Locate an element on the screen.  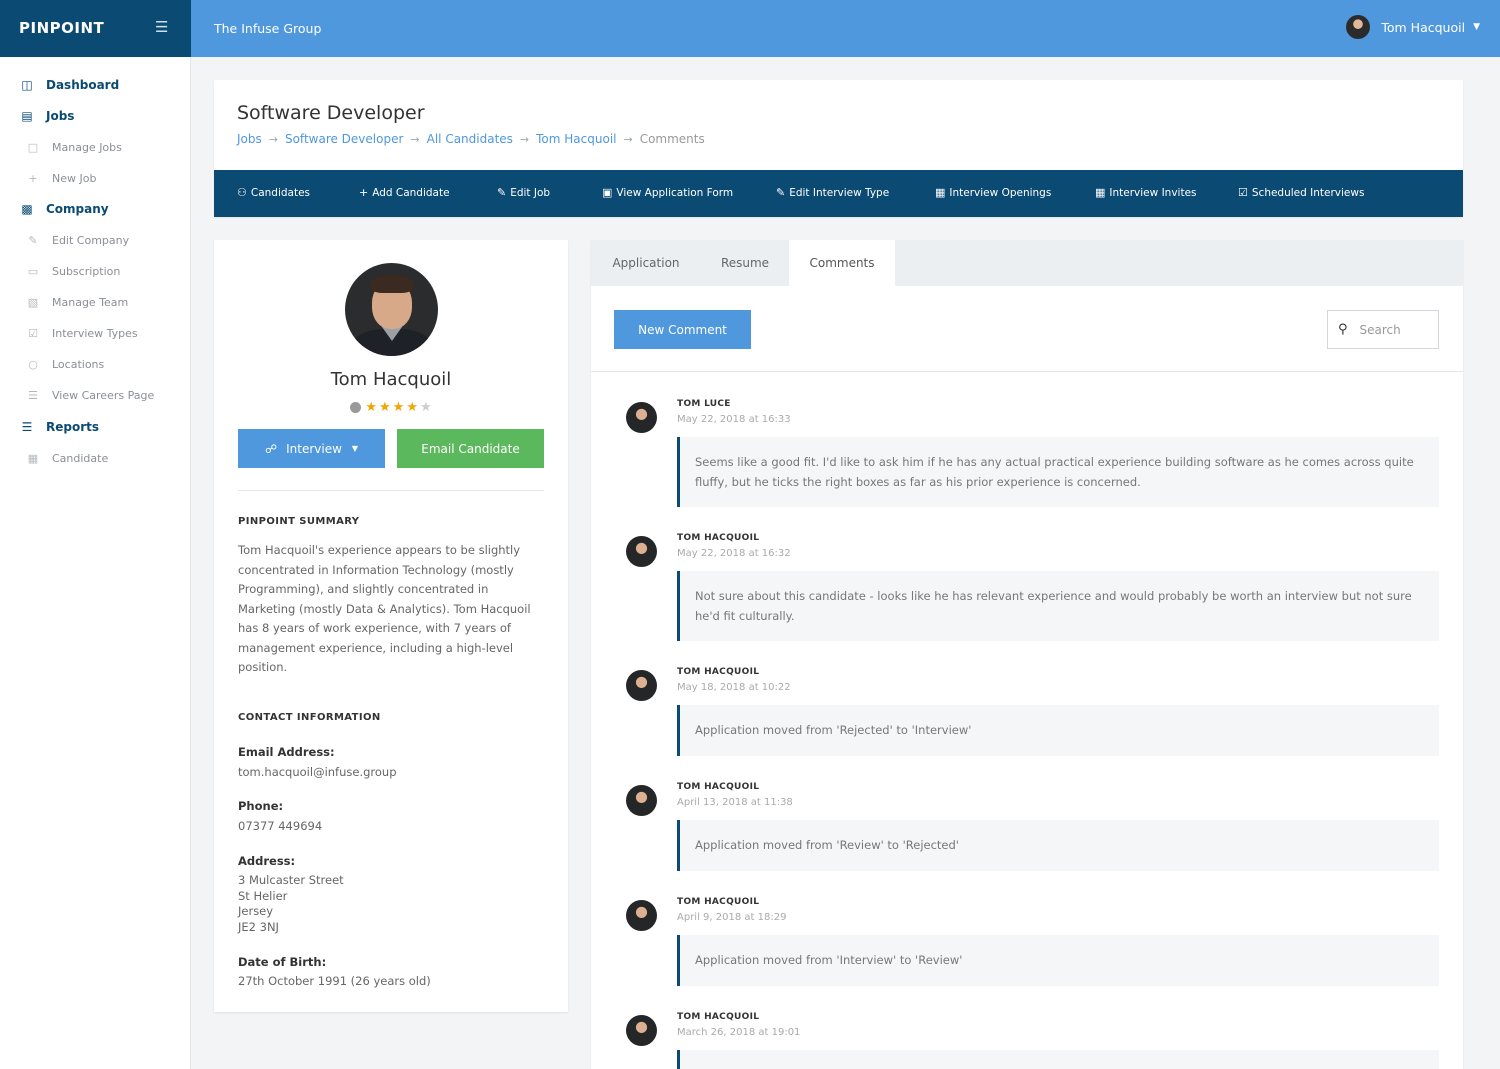
sidebar-item-candidate: ▦ Candidate is located at coordinates (67, 458).